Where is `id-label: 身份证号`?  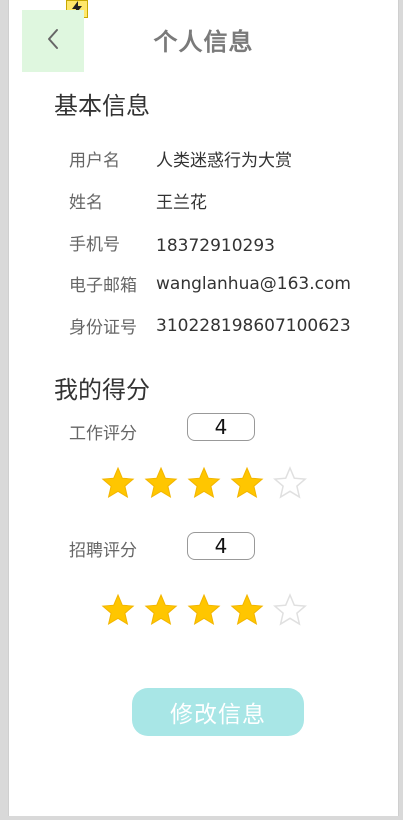 id-label: 身份证号 is located at coordinates (103, 328).